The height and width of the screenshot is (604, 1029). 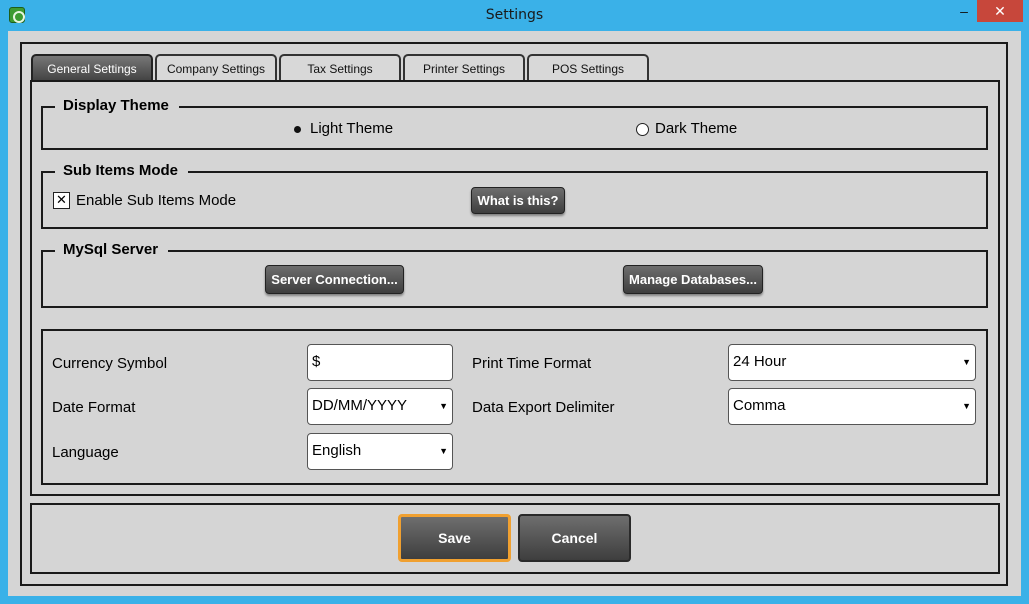 I want to click on radio-selected-icon, so click(x=297, y=129).